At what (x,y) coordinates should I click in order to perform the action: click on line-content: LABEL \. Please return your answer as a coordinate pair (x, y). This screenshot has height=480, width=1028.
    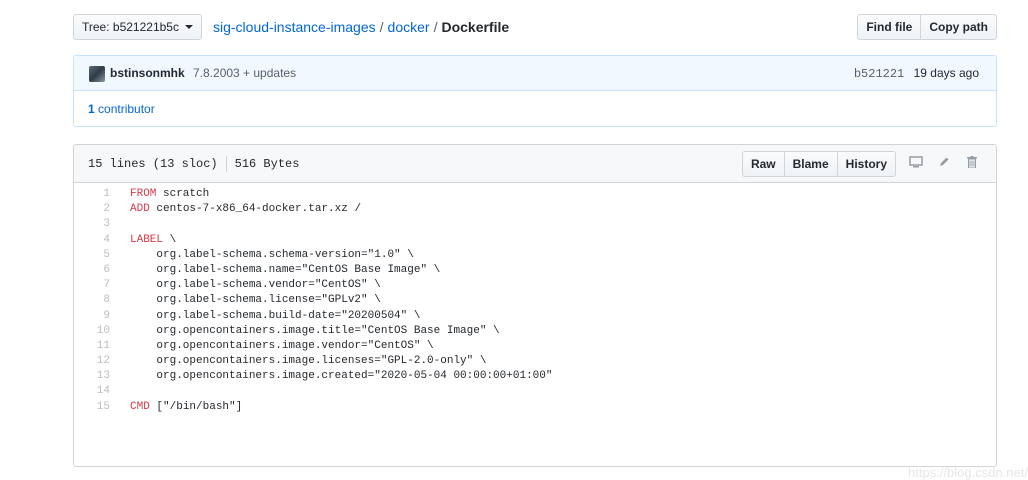
    Looking at the image, I should click on (143, 240).